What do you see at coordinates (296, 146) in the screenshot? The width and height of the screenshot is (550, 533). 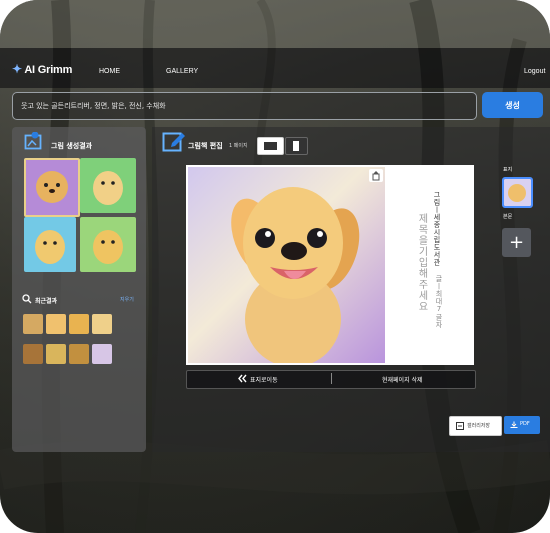 I see `portrait-toggle` at bounding box center [296, 146].